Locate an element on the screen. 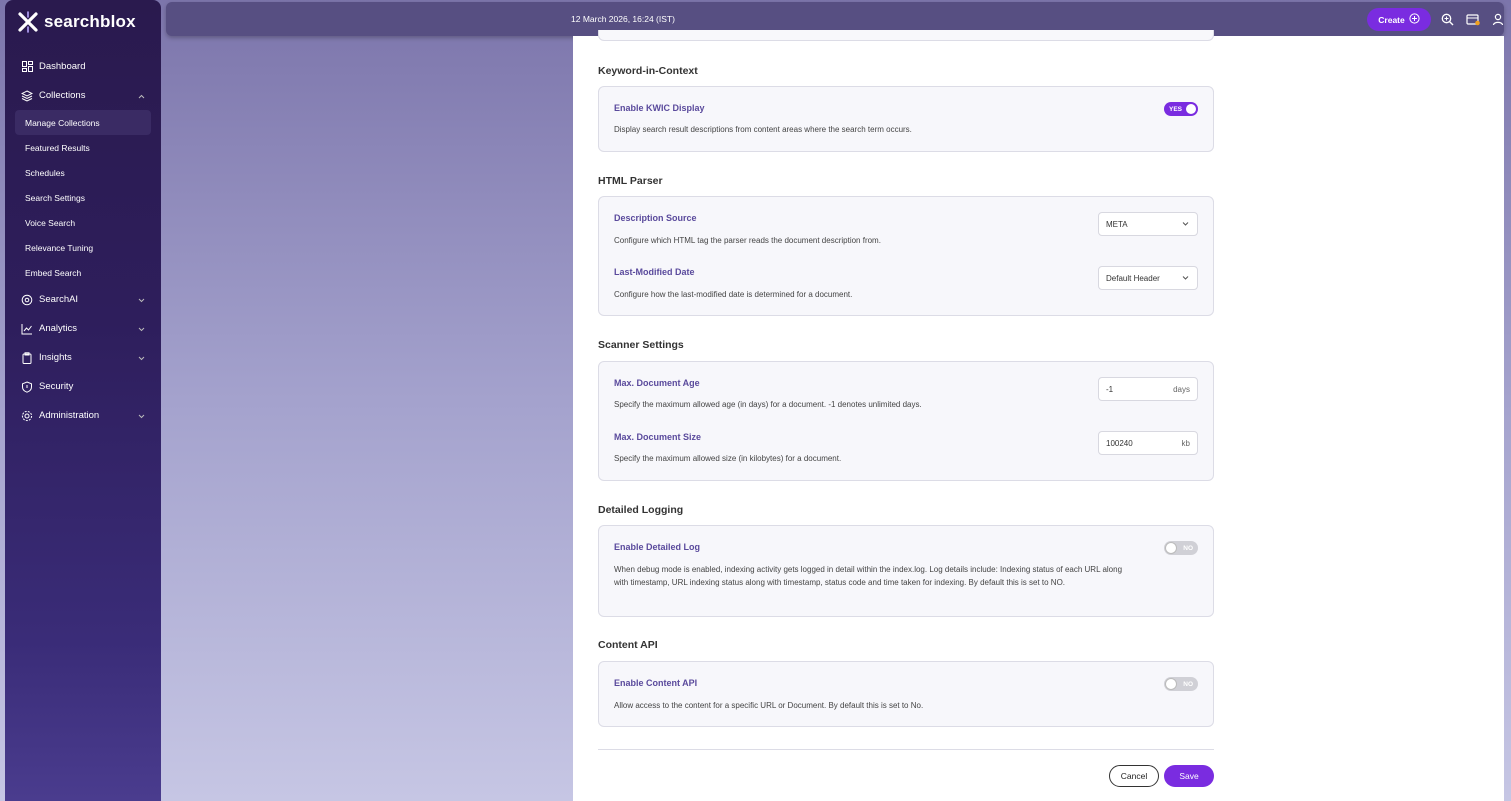 The width and height of the screenshot is (1511, 801). sidebar-item-label: Administration is located at coordinates (69, 415).